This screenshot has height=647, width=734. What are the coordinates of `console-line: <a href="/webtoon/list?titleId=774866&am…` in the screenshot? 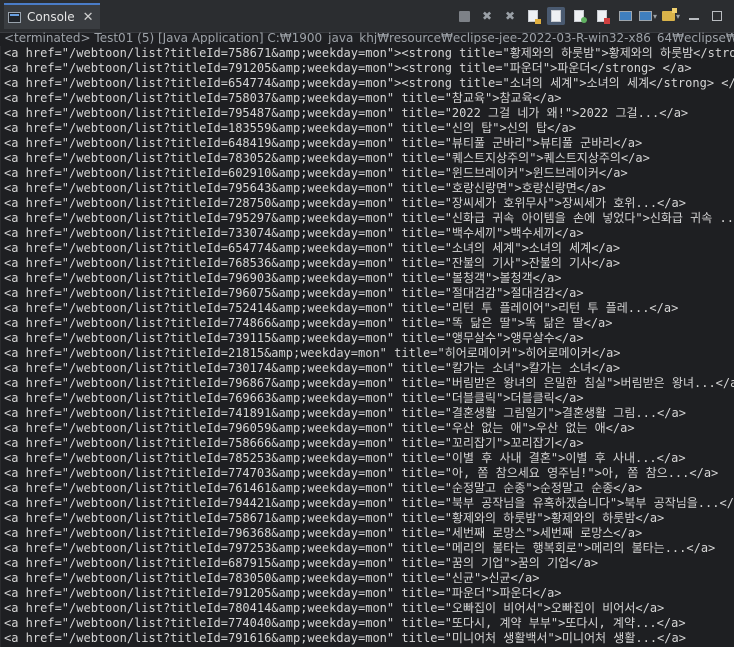 It's located at (308, 323).